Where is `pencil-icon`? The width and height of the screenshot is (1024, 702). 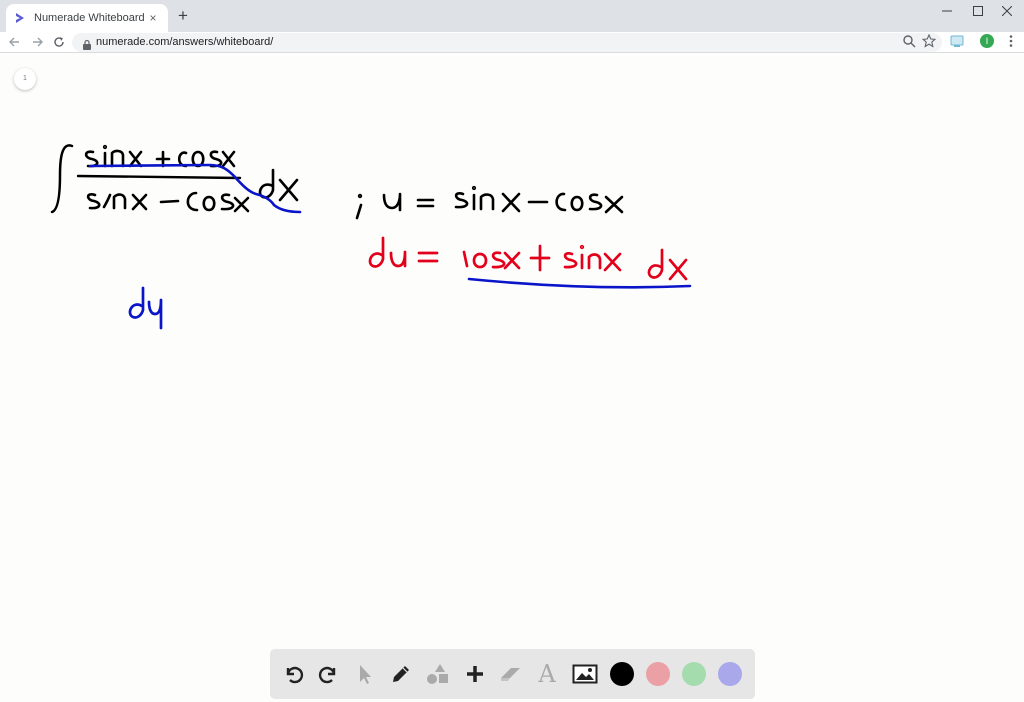
pencil-icon is located at coordinates (401, 674).